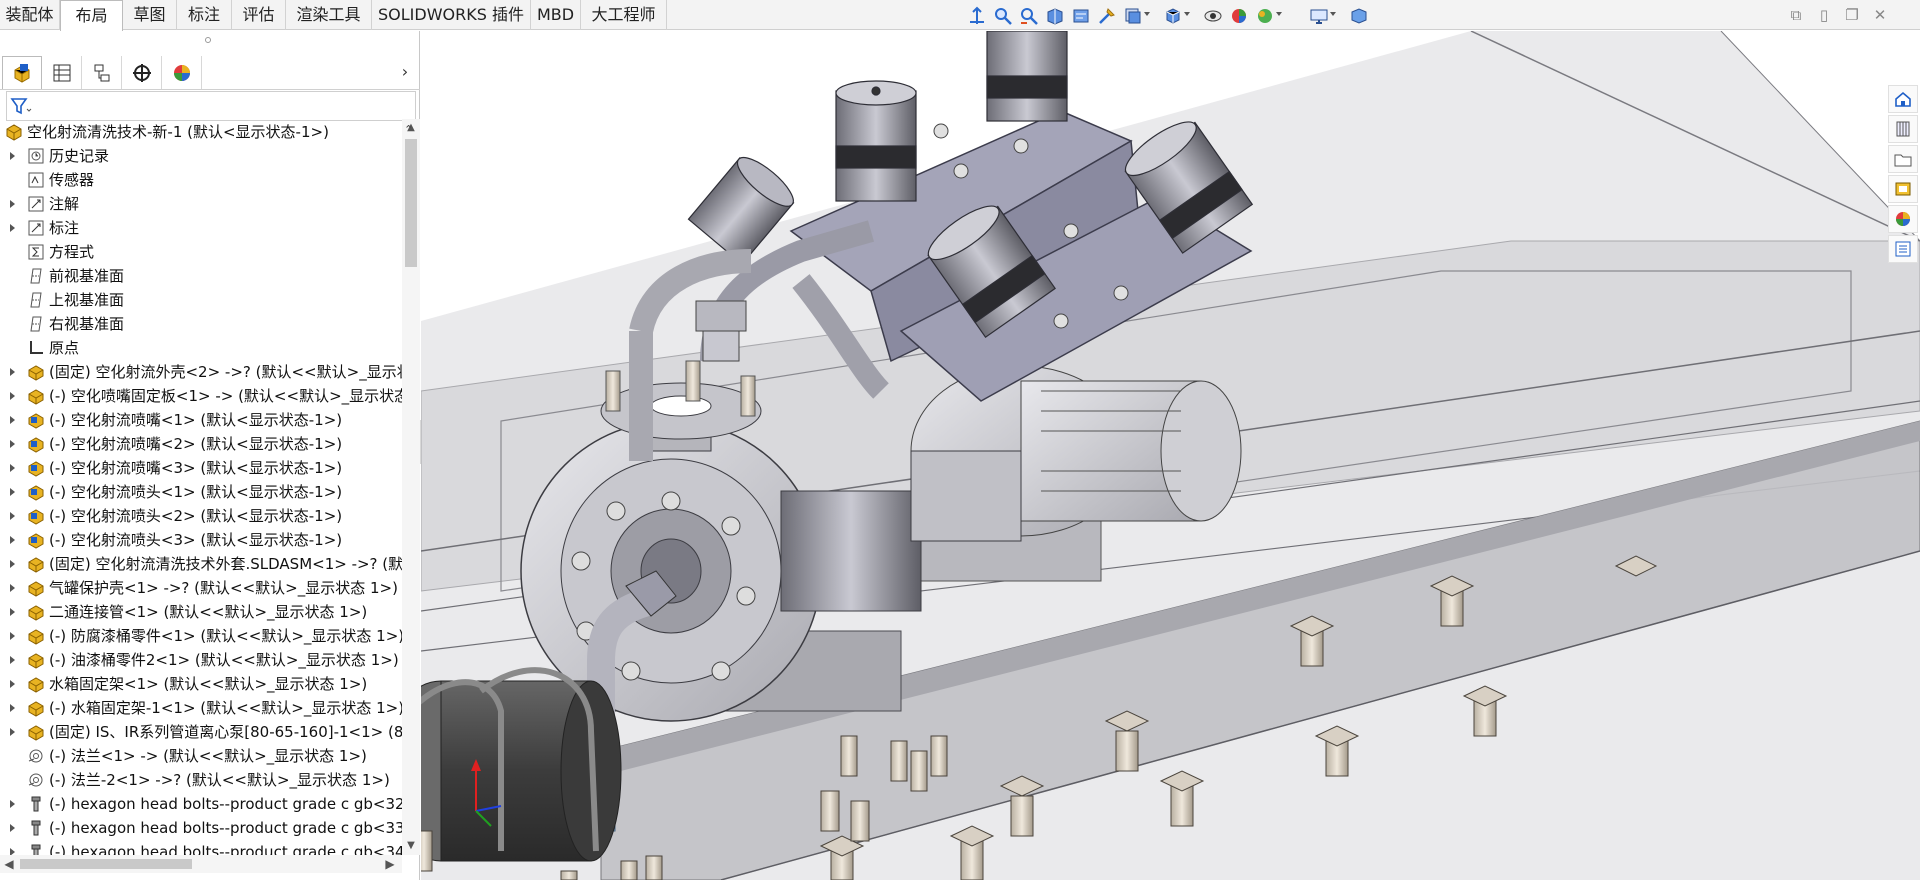 This screenshot has height=880, width=1920. What do you see at coordinates (201, 684) in the screenshot?
I see `tree-item: 水箱固定架<1> (默认<<默认>_显示状态 1>)` at bounding box center [201, 684].